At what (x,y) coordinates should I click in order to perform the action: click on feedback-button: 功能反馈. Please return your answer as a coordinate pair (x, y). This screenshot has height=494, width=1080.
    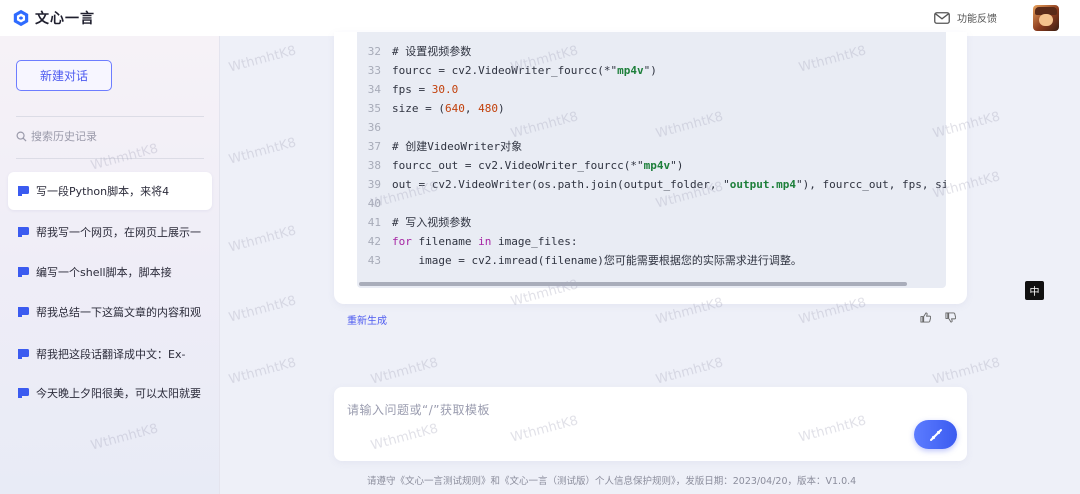
    Looking at the image, I should click on (965, 17).